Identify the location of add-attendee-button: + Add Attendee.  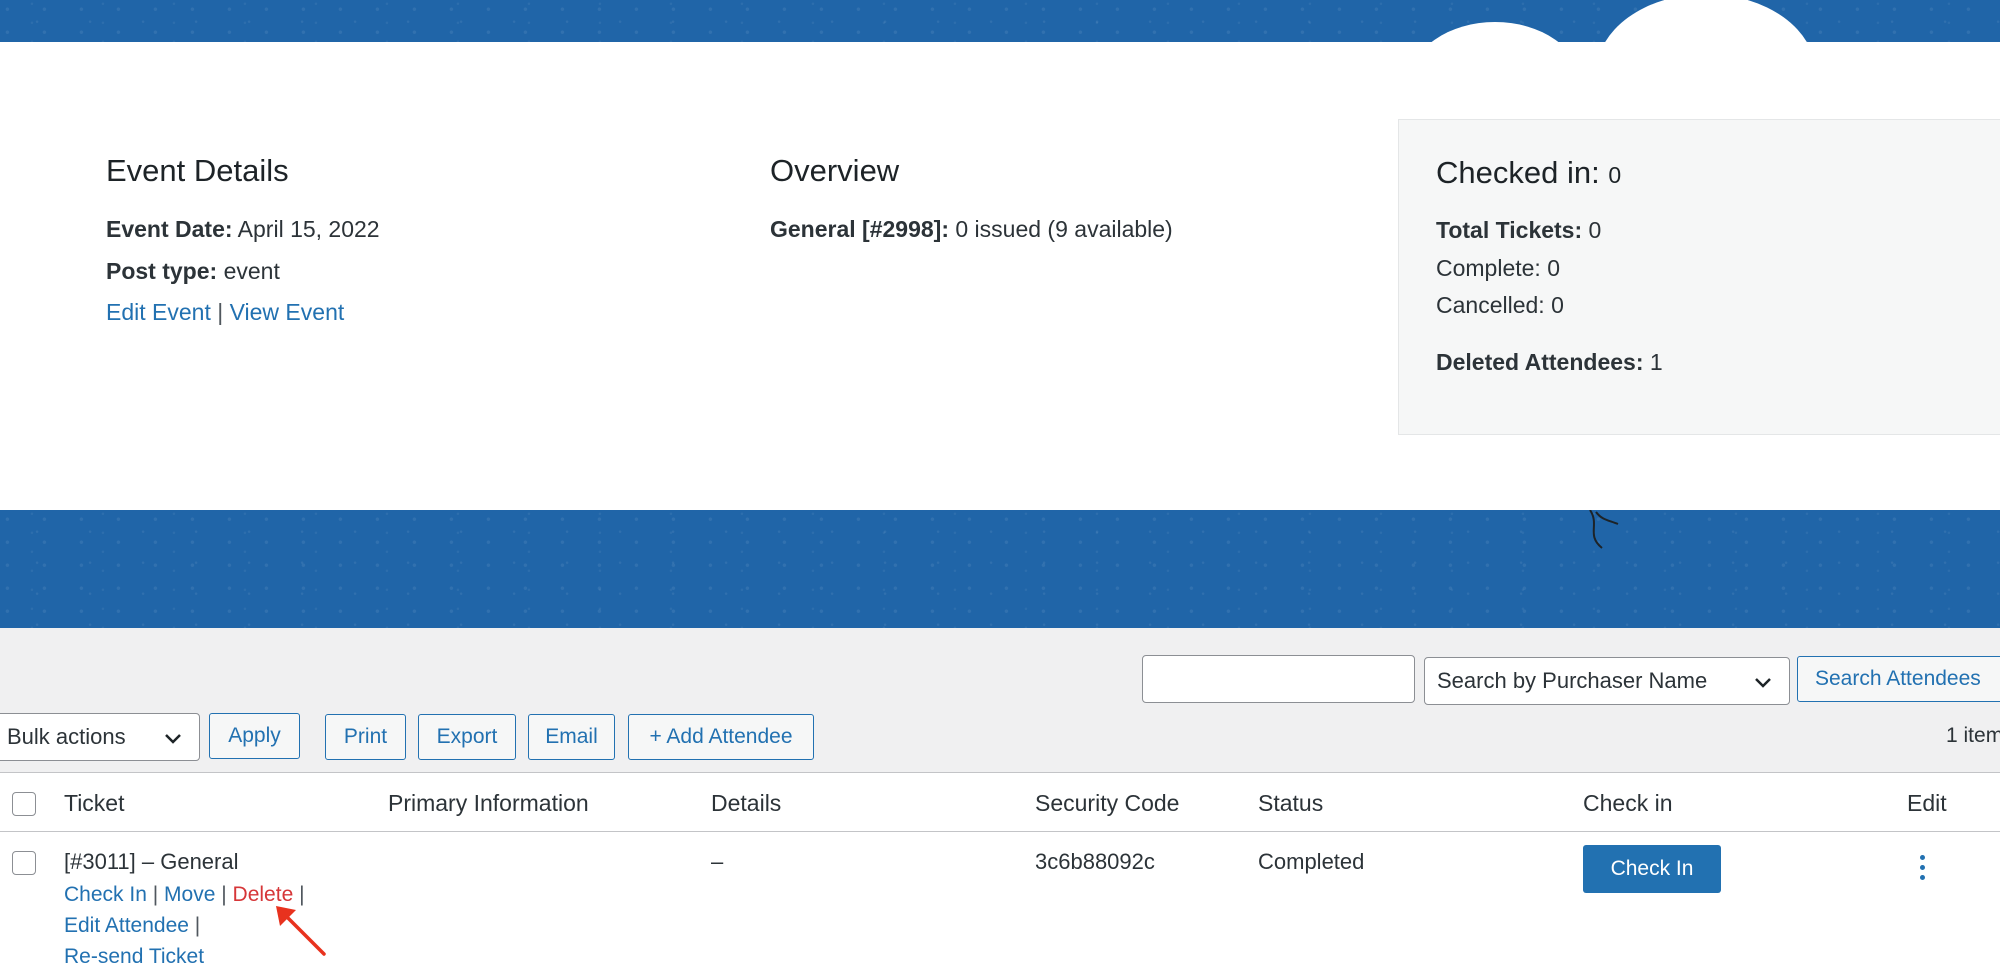
(721, 737).